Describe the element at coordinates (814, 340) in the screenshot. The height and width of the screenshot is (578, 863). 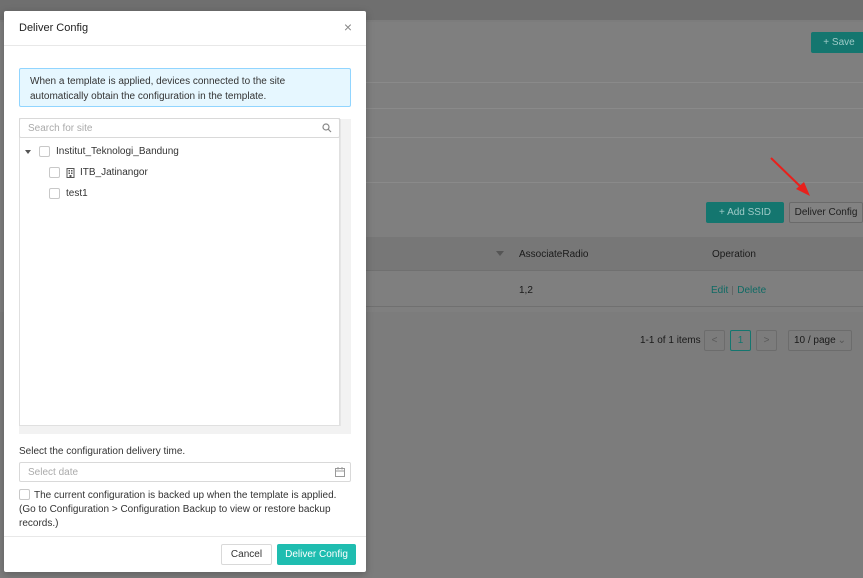
I see `page-size-value: 10 / page` at that location.